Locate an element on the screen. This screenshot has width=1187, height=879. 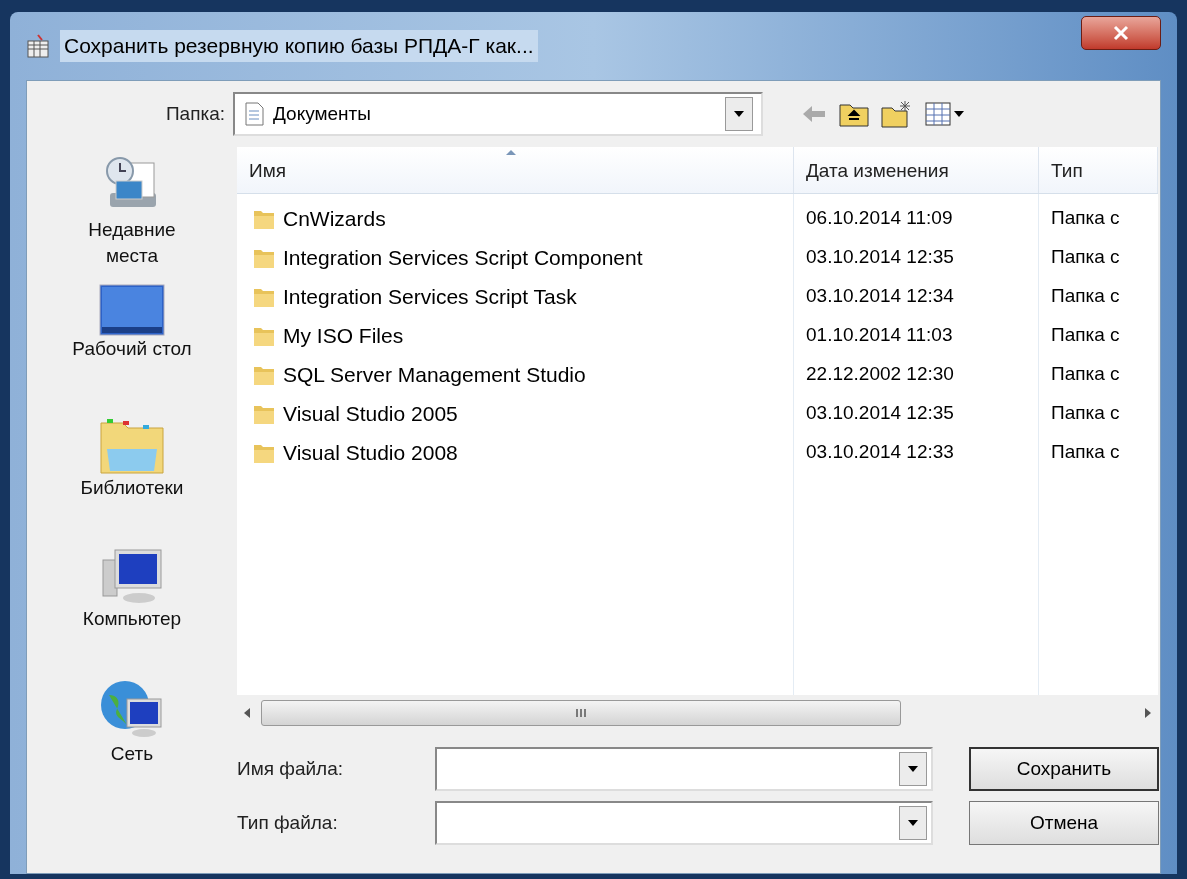
file-name-cell: CnWizards is located at coordinates (334, 218).